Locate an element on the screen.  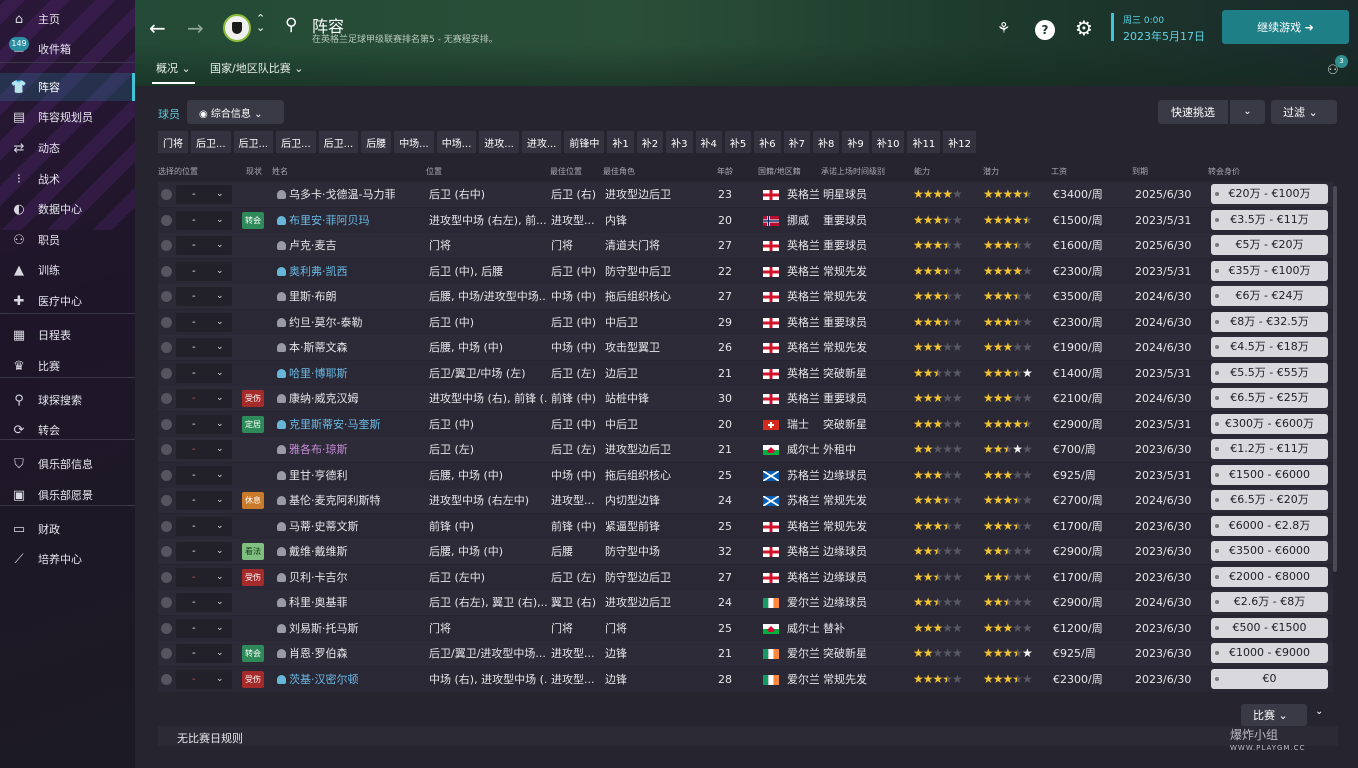
transfer-value: €2000 - €8000 is located at coordinates (1269, 576).